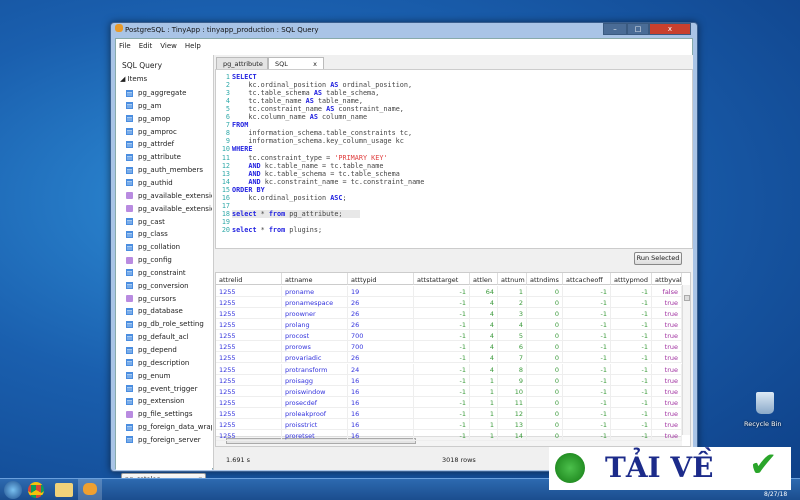 The width and height of the screenshot is (800, 500). Describe the element at coordinates (245, 63) in the screenshot. I see `tab-pg-attribute: pg_attributex` at that location.